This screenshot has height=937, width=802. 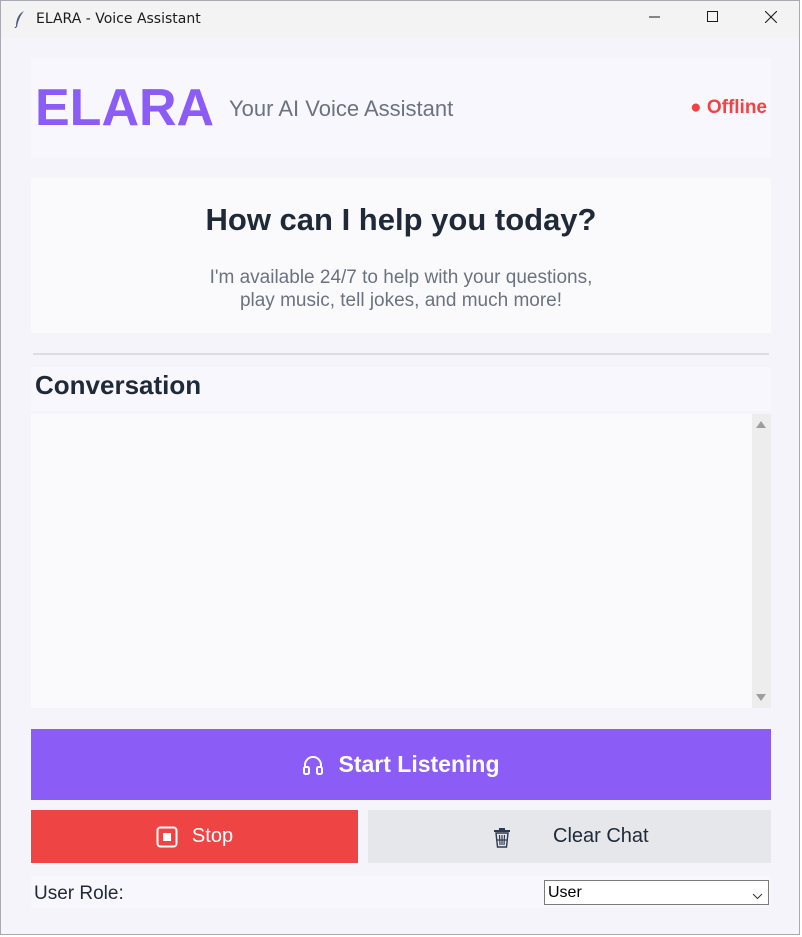 What do you see at coordinates (167, 837) in the screenshot?
I see `stop-icon` at bounding box center [167, 837].